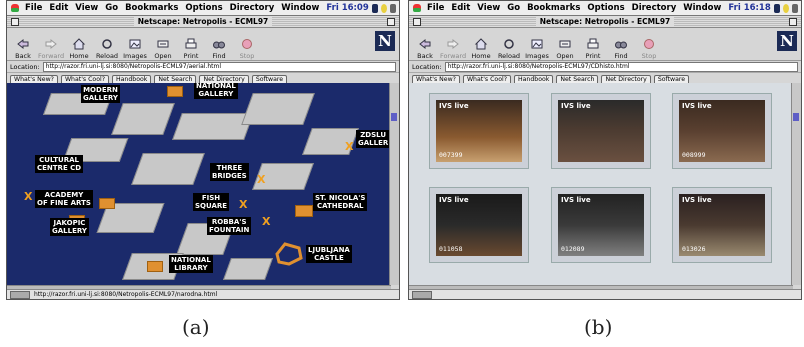 The height and width of the screenshot is (347, 804). I want to click on map-label-three-bridges: THREE BRIDGES, so click(229, 172).